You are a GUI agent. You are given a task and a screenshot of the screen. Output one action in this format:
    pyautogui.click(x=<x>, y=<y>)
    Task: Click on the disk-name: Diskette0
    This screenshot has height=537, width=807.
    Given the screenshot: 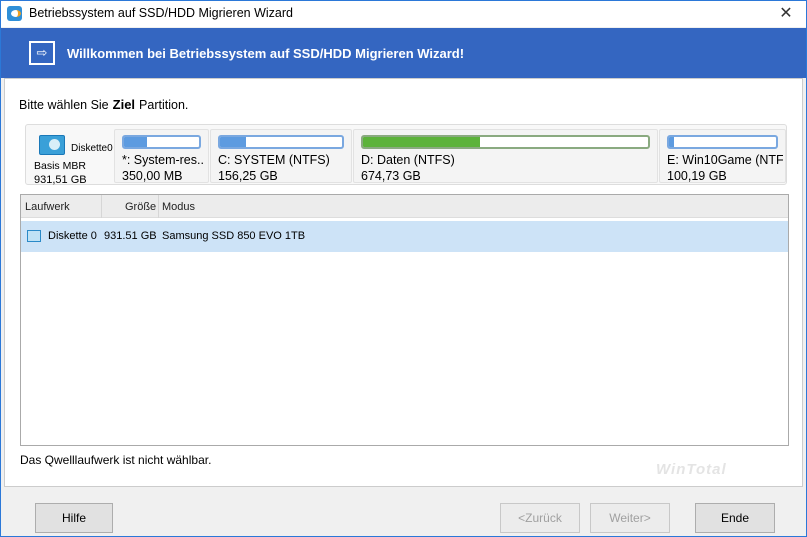 What is the action you would take?
    pyautogui.click(x=92, y=148)
    